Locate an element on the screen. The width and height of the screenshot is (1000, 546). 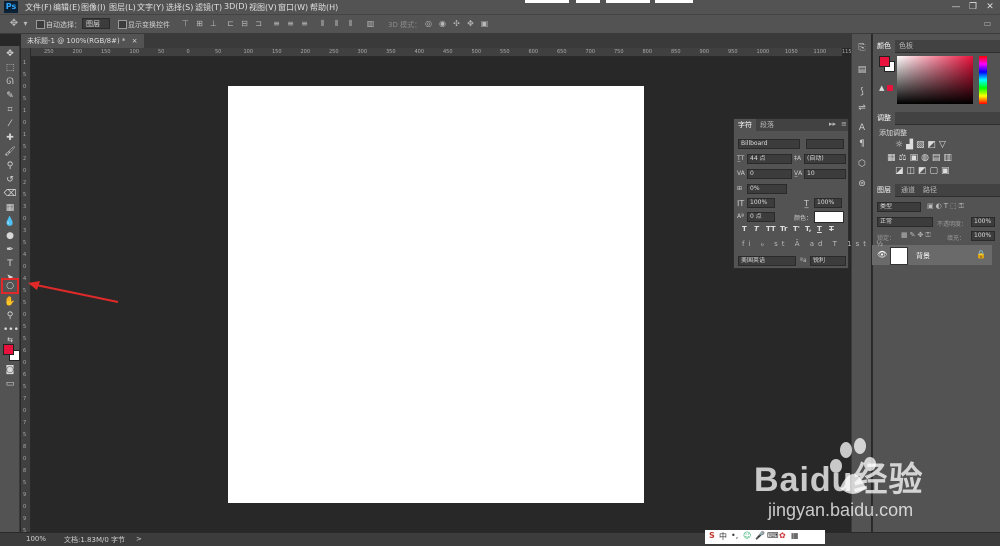
gradient-tool-icon: ▦ is located at coordinates (10, 208).